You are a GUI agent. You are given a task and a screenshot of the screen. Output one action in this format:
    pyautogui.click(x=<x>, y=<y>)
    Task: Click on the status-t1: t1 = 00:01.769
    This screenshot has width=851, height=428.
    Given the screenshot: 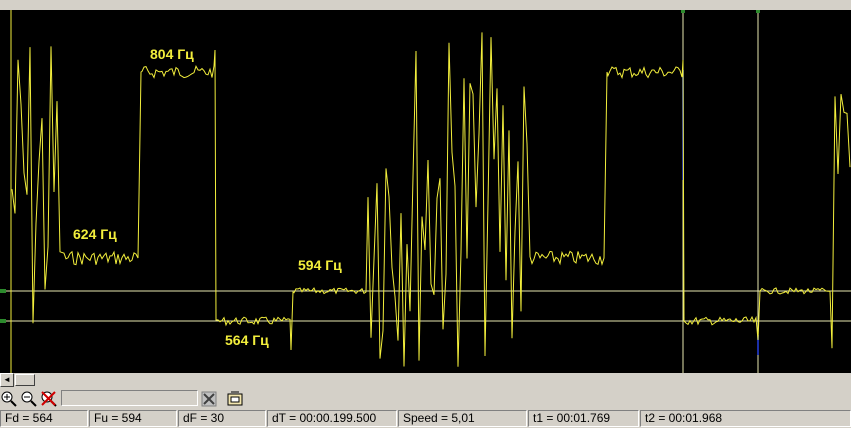 What is the action you would take?
    pyautogui.click(x=583, y=418)
    